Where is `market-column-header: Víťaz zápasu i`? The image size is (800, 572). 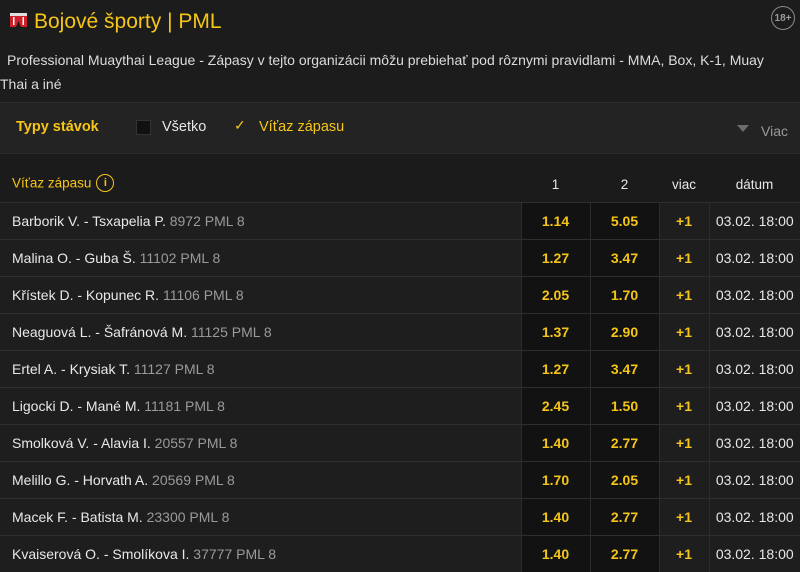 market-column-header: Víťaz zápasu i is located at coordinates (260, 184).